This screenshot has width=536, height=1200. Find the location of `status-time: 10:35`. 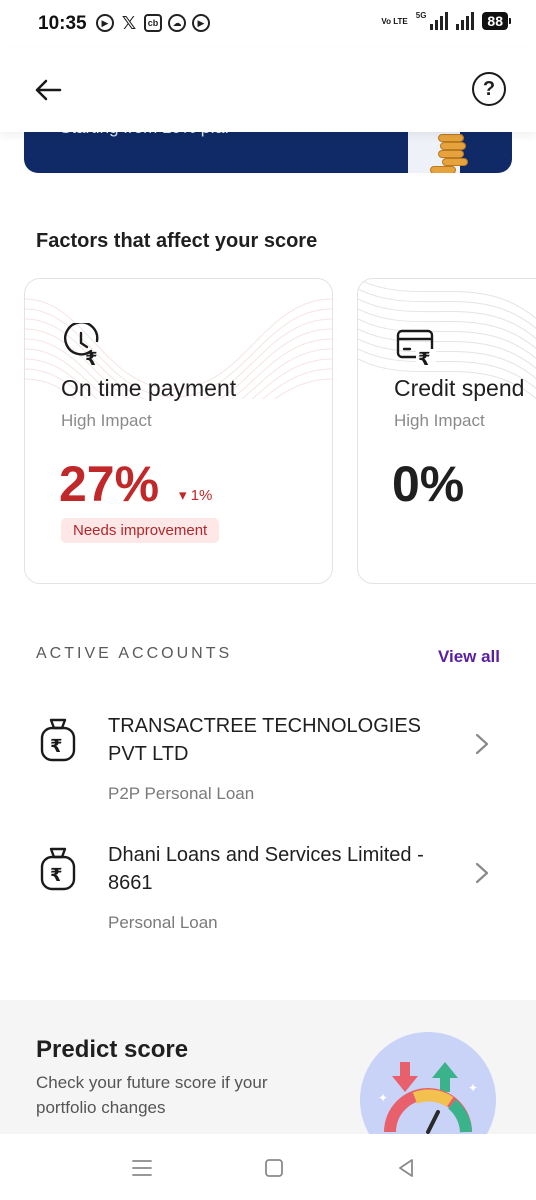

status-time: 10:35 is located at coordinates (62, 23).